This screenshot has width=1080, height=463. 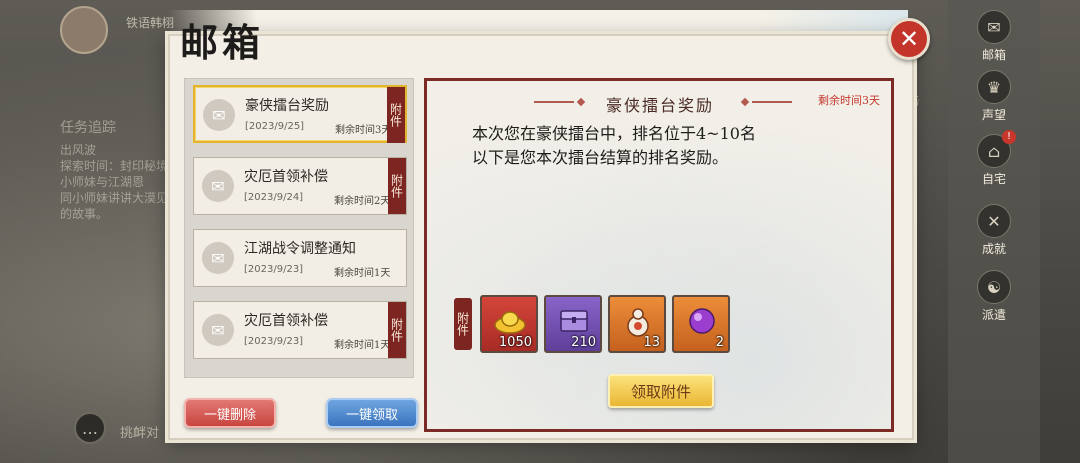 I want to click on task-title: 任务追踪, so click(x=88, y=128).